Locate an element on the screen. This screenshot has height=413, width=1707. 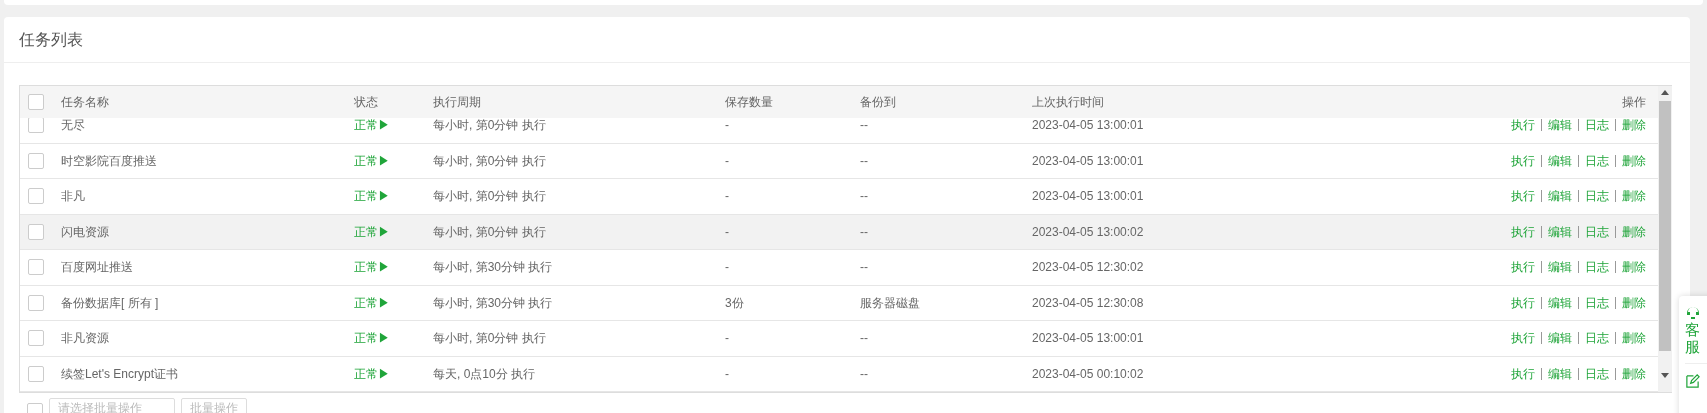
column-header: 状态 is located at coordinates (366, 102).